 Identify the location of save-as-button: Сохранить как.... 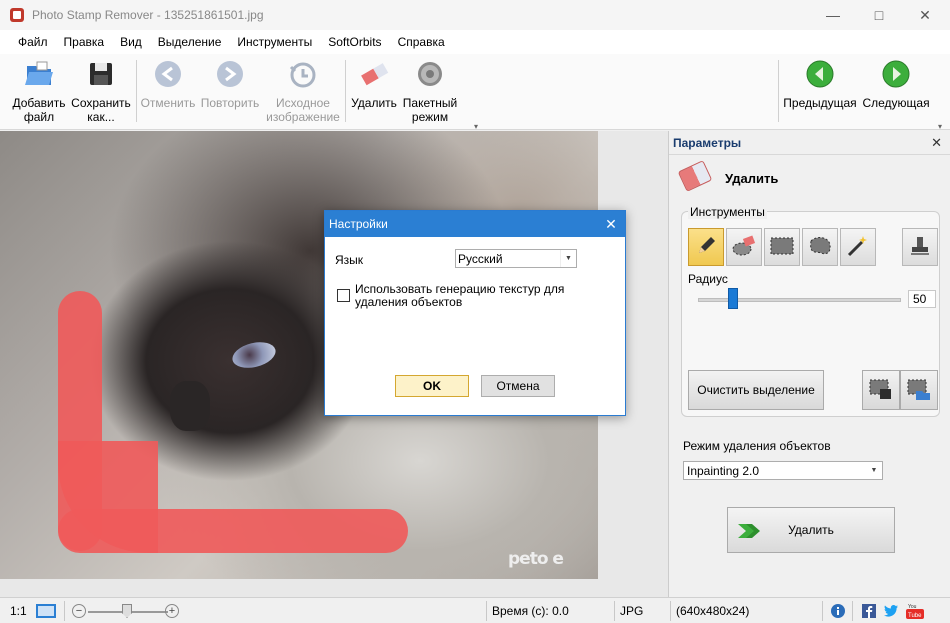
(101, 91).